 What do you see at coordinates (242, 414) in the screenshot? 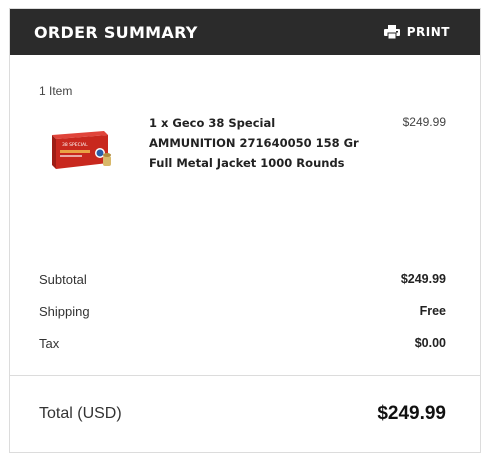
I see `grand-total-row: Total (USD) $249.99` at bounding box center [242, 414].